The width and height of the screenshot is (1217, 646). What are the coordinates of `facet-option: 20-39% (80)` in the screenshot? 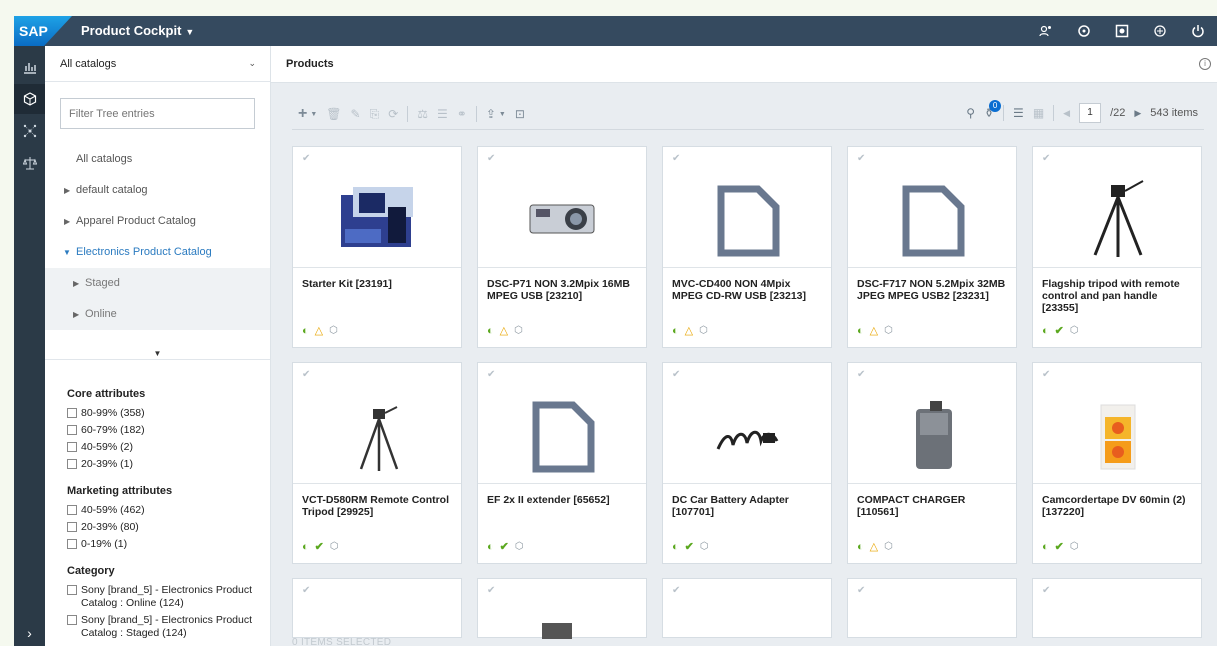 It's located at (164, 527).